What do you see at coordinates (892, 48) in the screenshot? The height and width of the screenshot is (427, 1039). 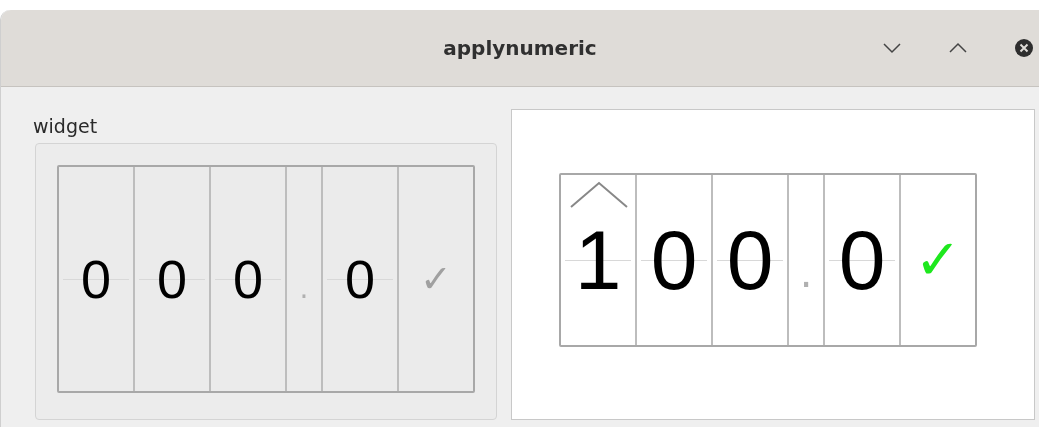 I see `chevron-down-icon` at bounding box center [892, 48].